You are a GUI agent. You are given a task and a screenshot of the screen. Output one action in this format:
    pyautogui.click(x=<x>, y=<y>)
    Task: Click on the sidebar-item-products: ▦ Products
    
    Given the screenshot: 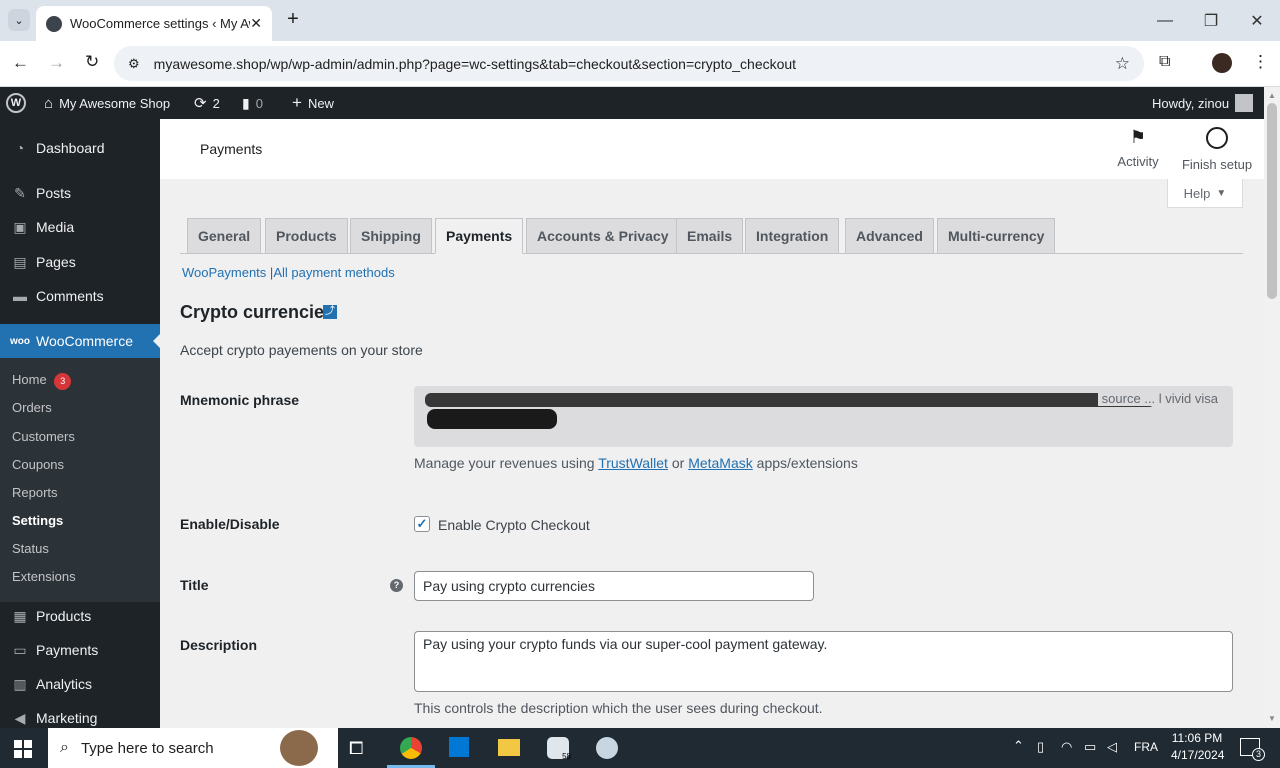 What is the action you would take?
    pyautogui.click(x=80, y=616)
    